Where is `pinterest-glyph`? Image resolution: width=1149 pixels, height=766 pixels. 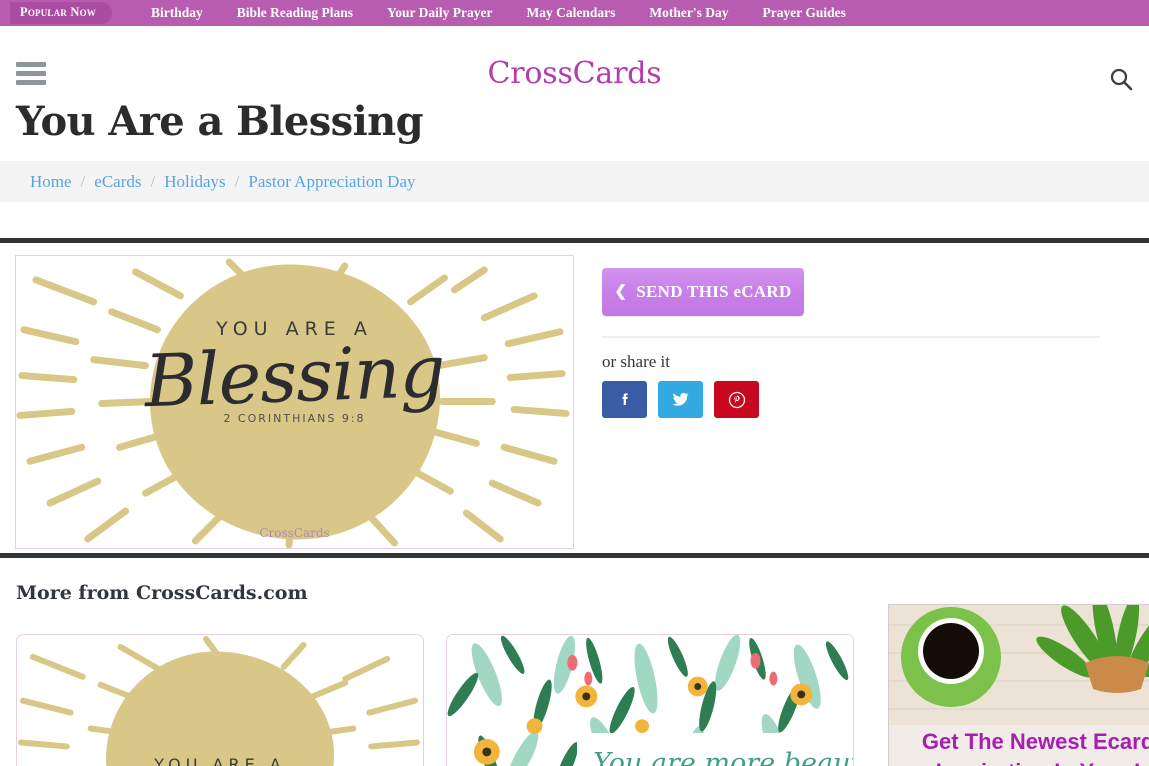
pinterest-glyph is located at coordinates (736, 399).